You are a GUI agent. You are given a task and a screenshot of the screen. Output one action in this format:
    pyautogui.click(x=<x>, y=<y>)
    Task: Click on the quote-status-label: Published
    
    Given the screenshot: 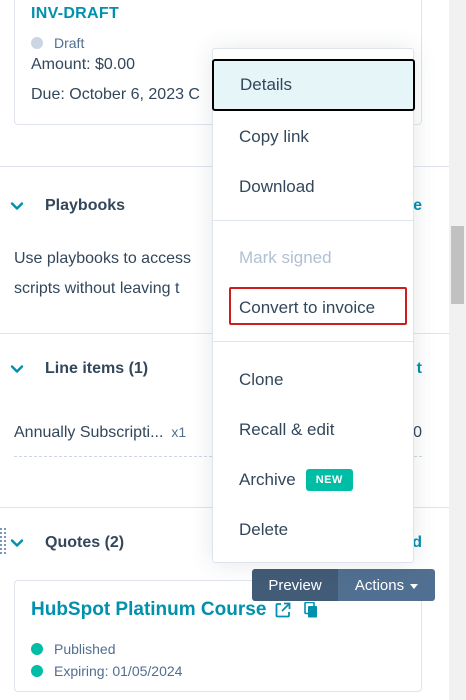 What is the action you would take?
    pyautogui.click(x=85, y=649)
    